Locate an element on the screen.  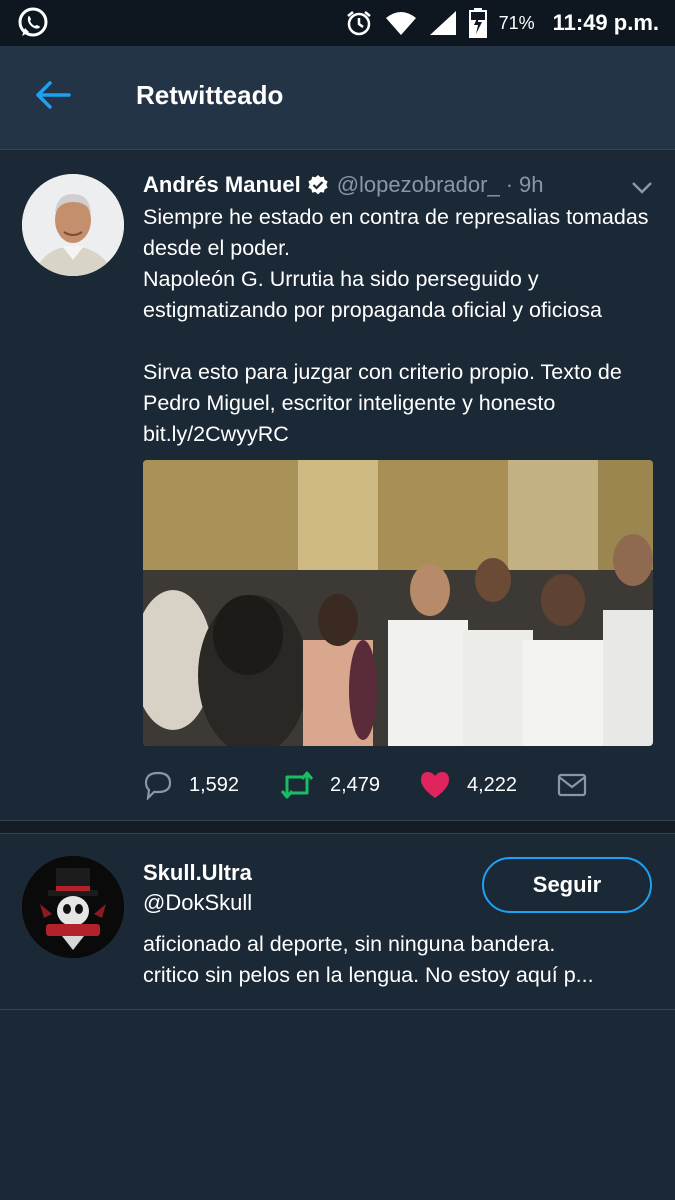
retweet-icon is located at coordinates (297, 785).